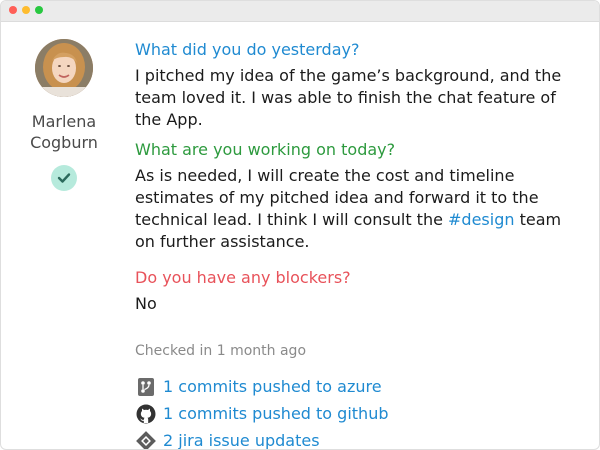  What do you see at coordinates (26, 10) in the screenshot?
I see `minimize-window-button` at bounding box center [26, 10].